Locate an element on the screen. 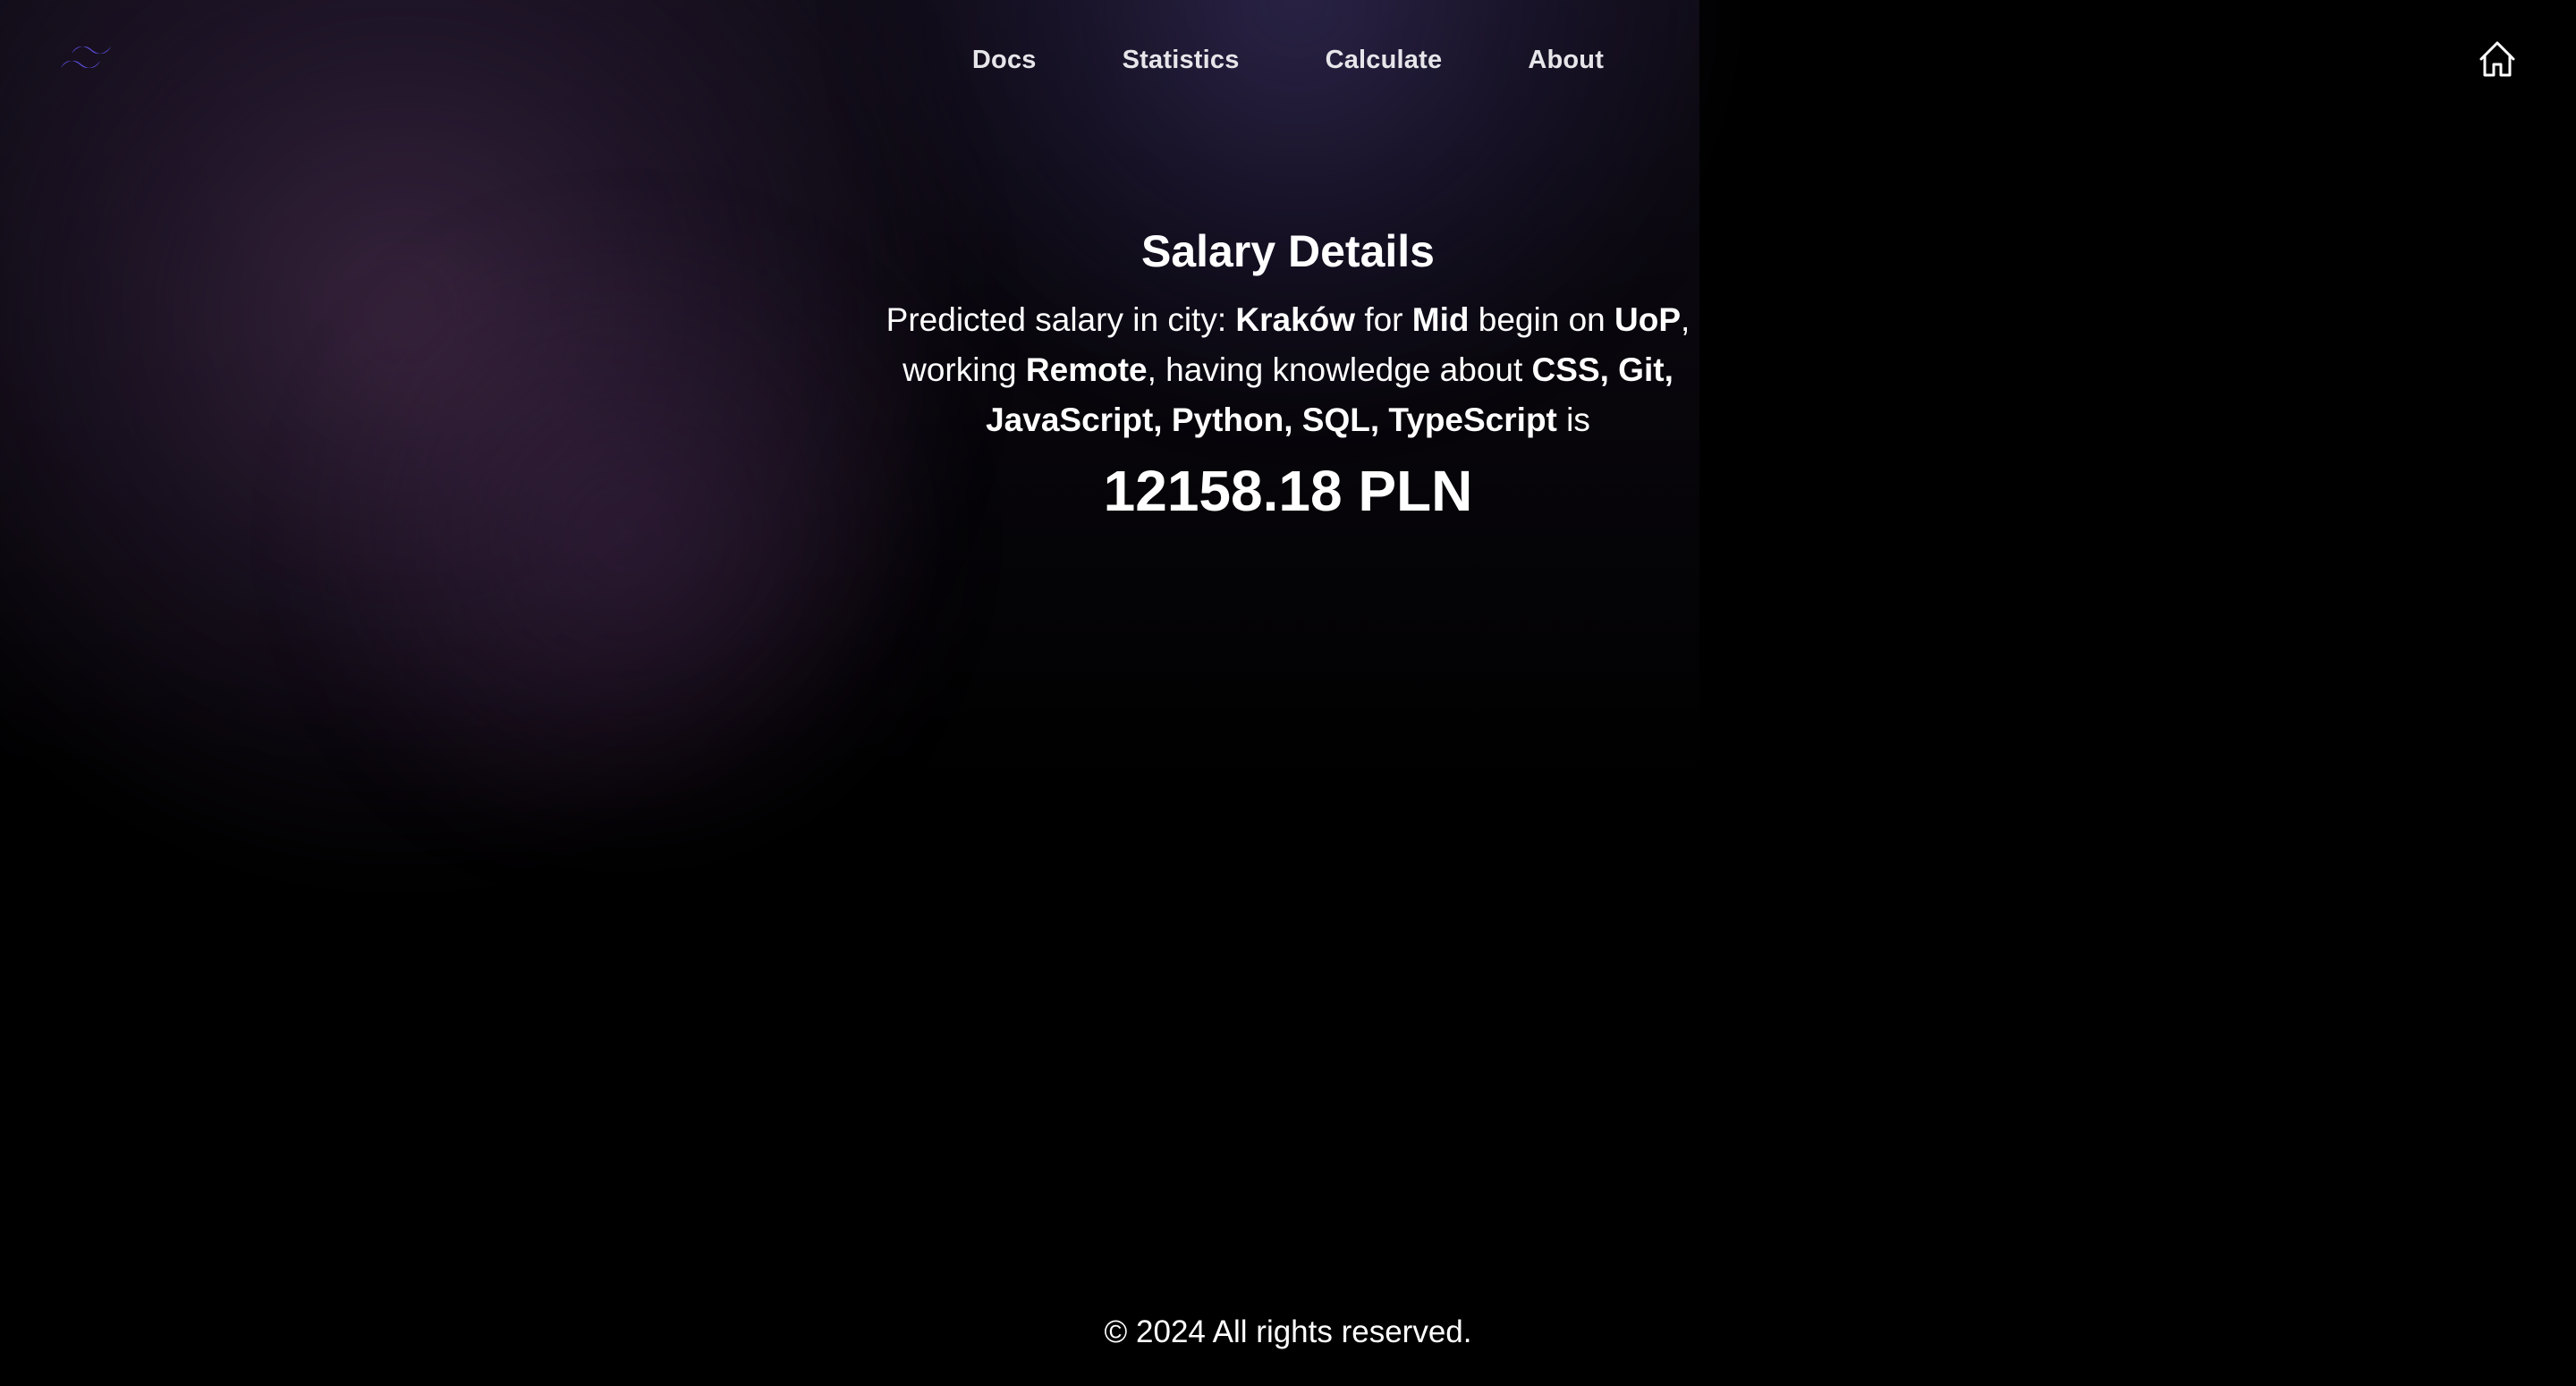 Image resolution: width=2576 pixels, height=1386 pixels. for-text: for is located at coordinates (1383, 319).